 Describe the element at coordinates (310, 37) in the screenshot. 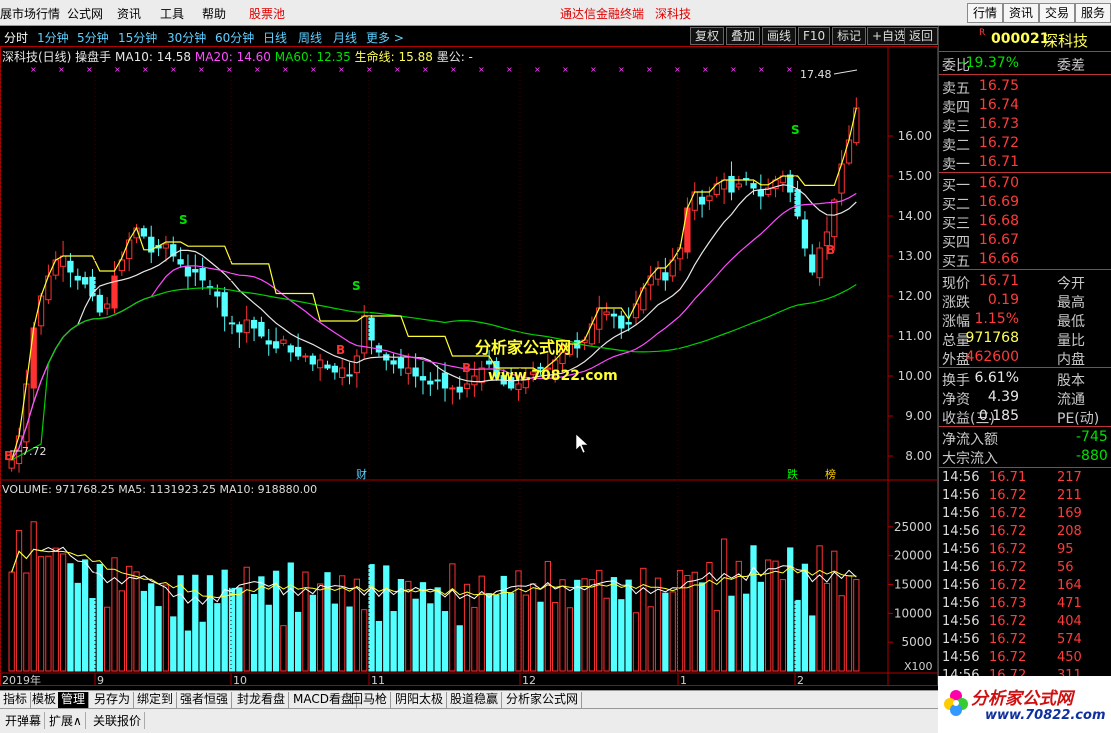

I see `tf-weekly: 周线` at that location.